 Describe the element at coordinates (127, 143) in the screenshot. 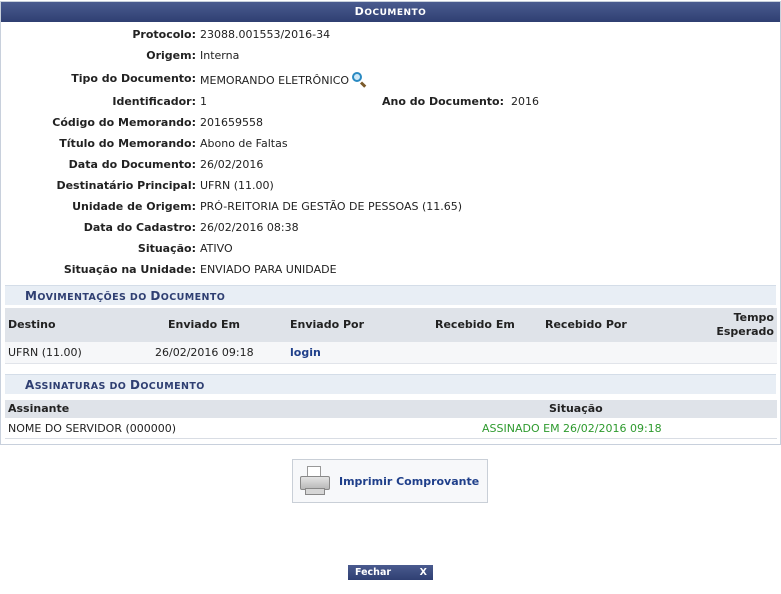

I see `field-label: Título do Memorando:` at that location.